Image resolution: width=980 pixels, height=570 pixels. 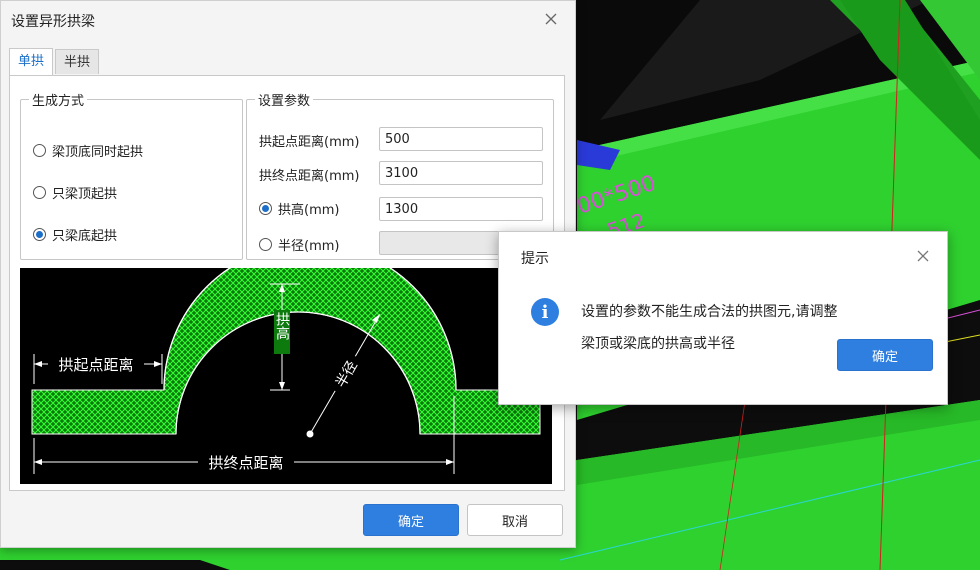 I want to click on start-distance-label: 拱起点距离(mm), so click(x=309, y=142).